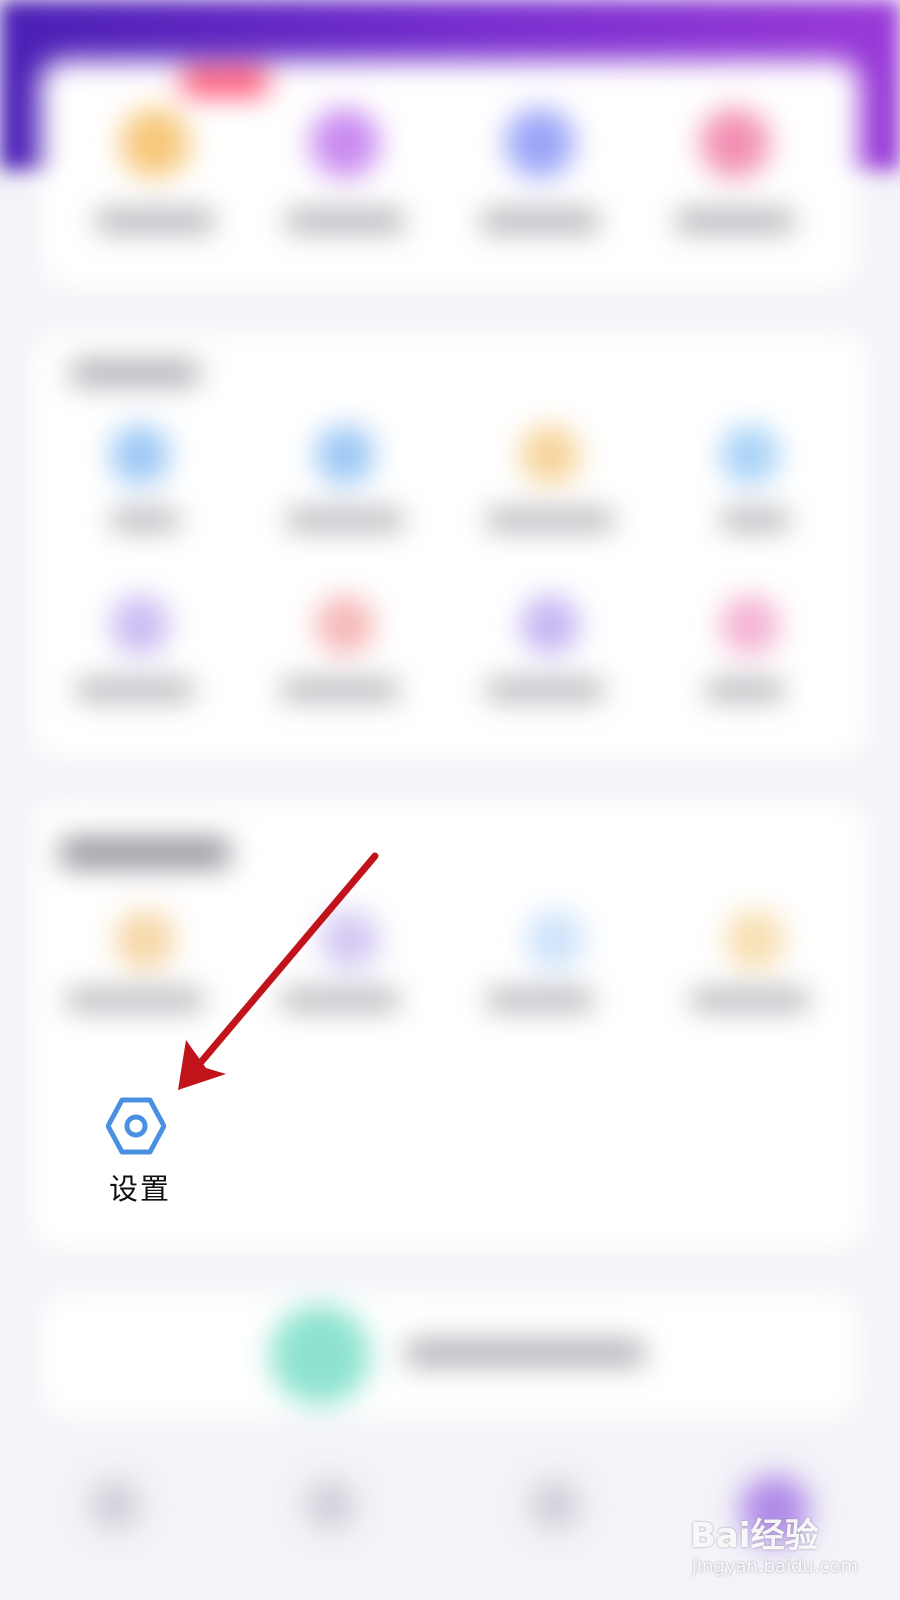  Describe the element at coordinates (754, 1536) in the screenshot. I see `watermark-main: Bai经验` at that location.